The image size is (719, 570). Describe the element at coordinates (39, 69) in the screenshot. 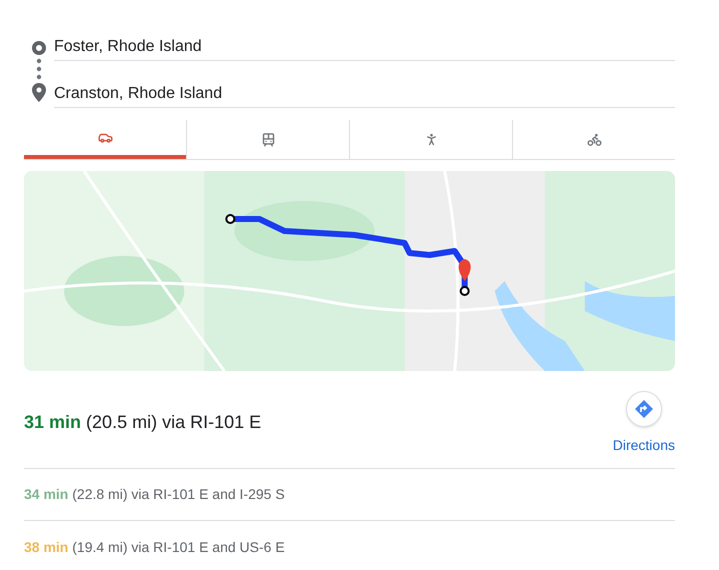

I see `dots-icon` at that location.